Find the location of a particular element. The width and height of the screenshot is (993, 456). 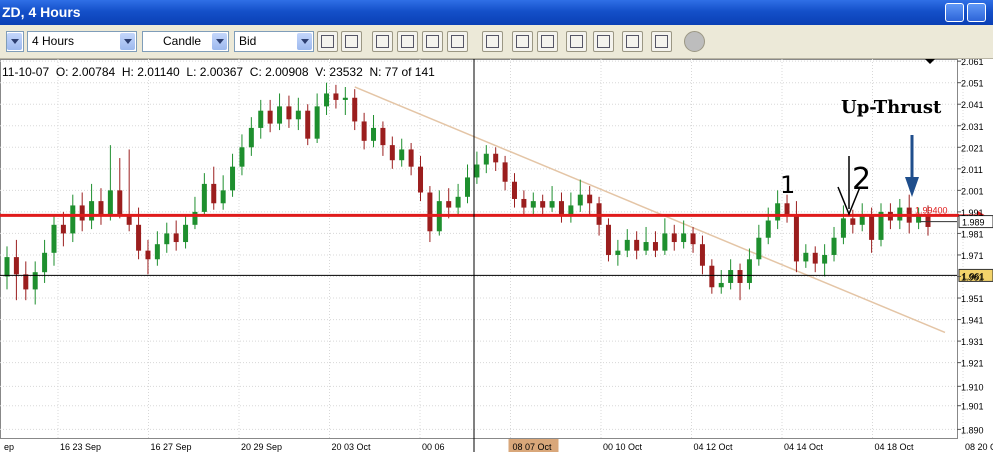

chart-toolbar: 4 Hours Candle Bid is located at coordinates (496, 42).